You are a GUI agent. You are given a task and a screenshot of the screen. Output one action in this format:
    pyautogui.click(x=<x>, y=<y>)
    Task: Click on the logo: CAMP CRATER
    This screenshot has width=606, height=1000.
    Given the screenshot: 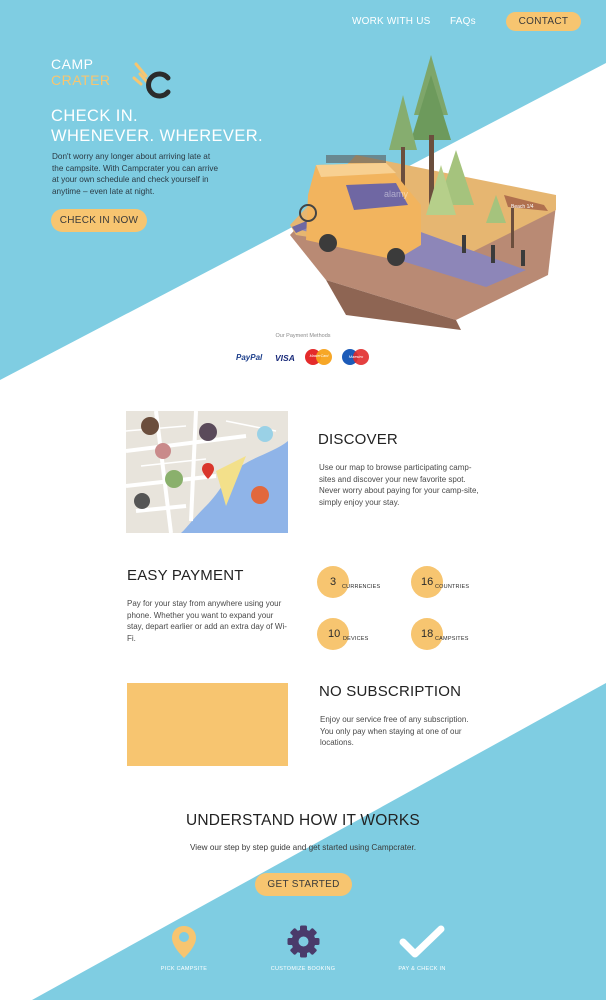 What is the action you would take?
    pyautogui.click(x=81, y=72)
    